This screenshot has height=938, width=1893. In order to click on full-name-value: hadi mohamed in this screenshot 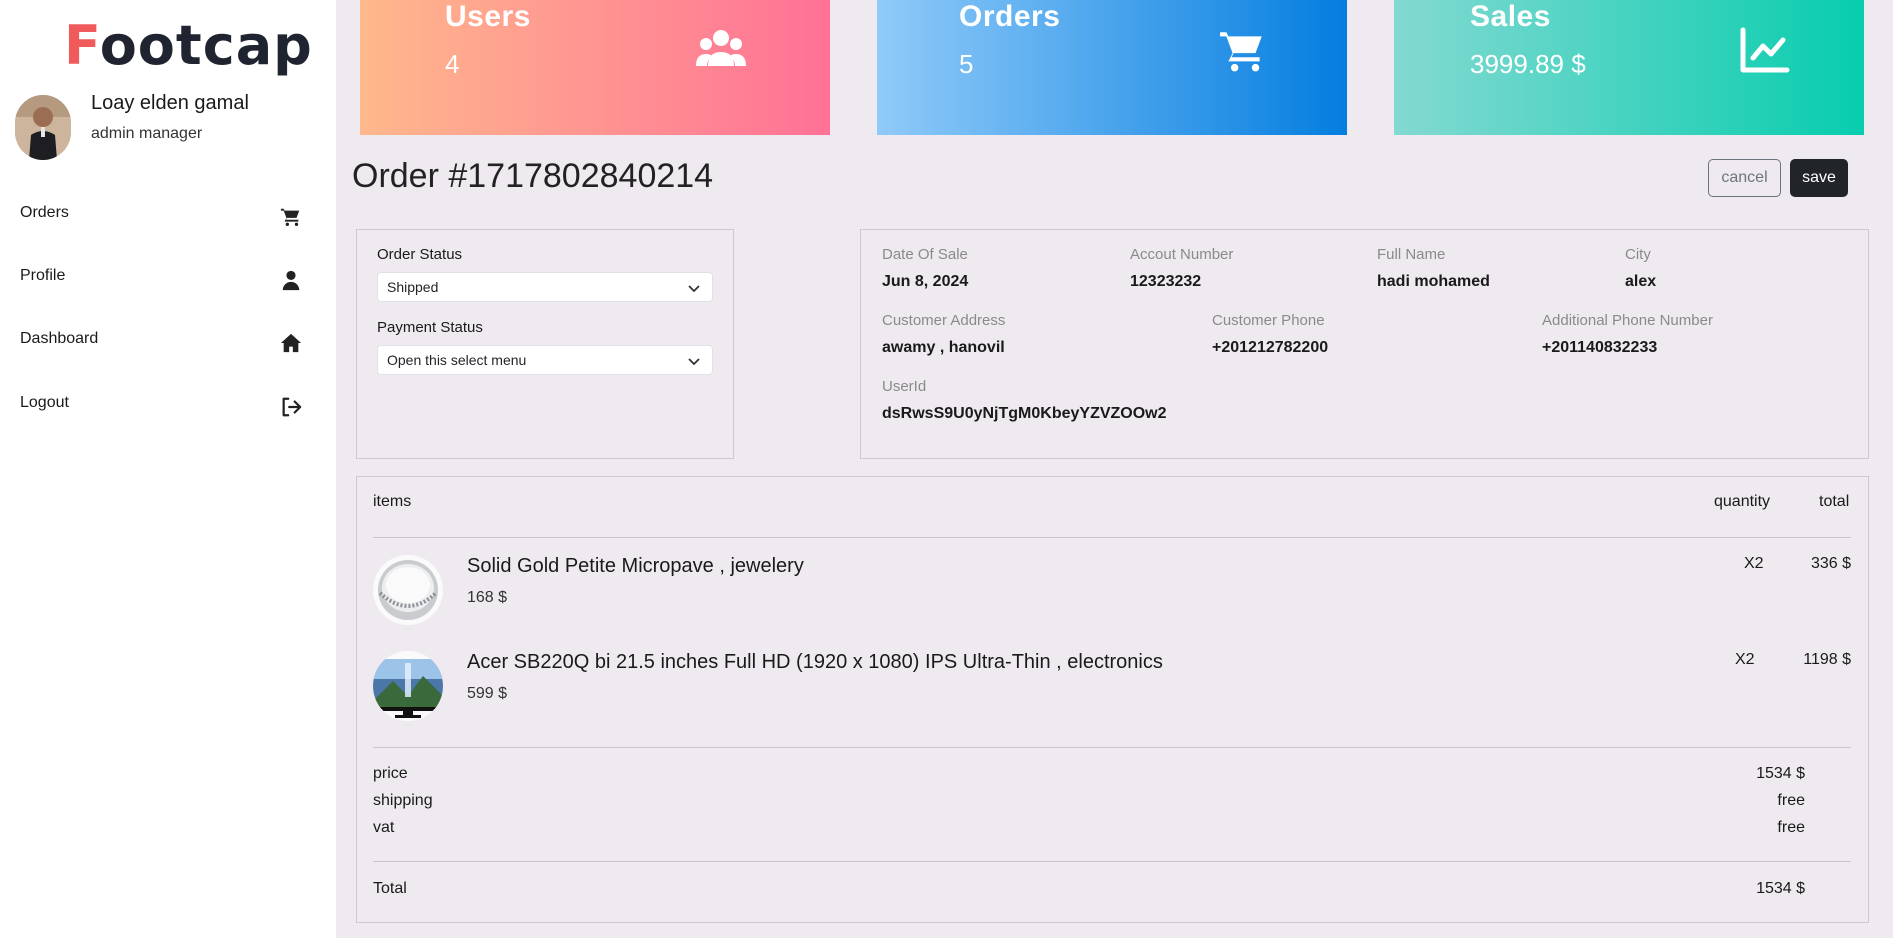, I will do `click(1433, 281)`.